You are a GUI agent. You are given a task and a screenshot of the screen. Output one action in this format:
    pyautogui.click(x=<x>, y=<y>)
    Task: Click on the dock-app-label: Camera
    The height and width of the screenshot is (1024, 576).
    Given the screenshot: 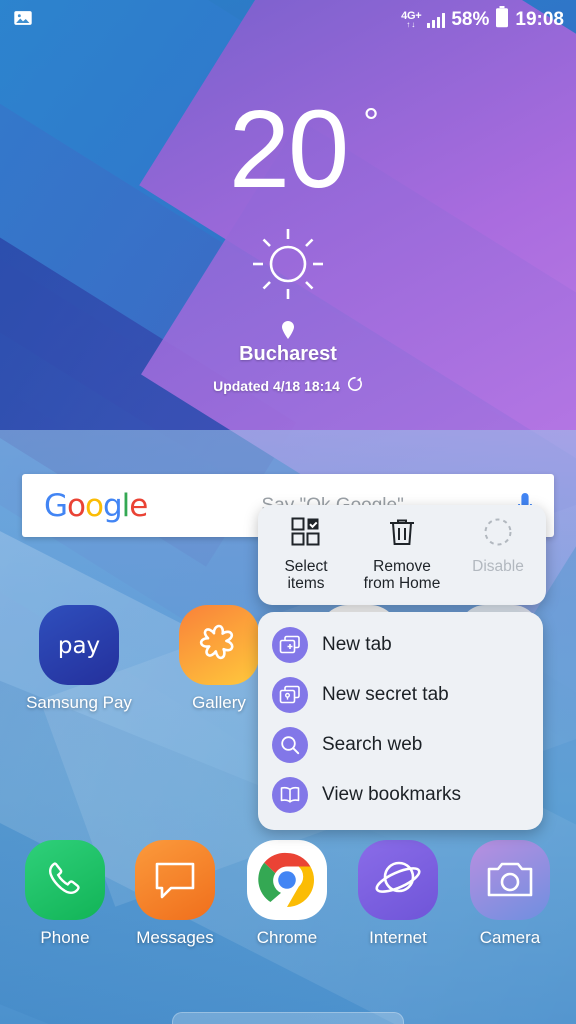 What is the action you would take?
    pyautogui.click(x=510, y=937)
    